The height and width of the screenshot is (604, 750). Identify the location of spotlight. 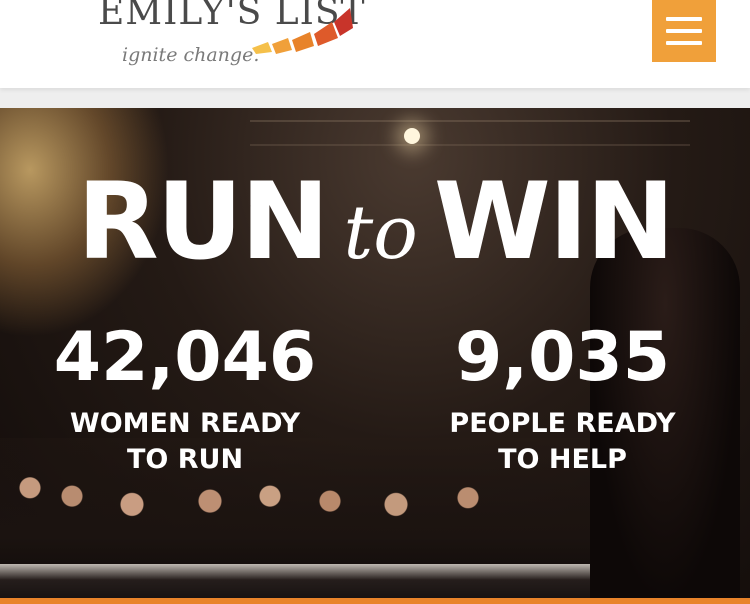
(412, 136).